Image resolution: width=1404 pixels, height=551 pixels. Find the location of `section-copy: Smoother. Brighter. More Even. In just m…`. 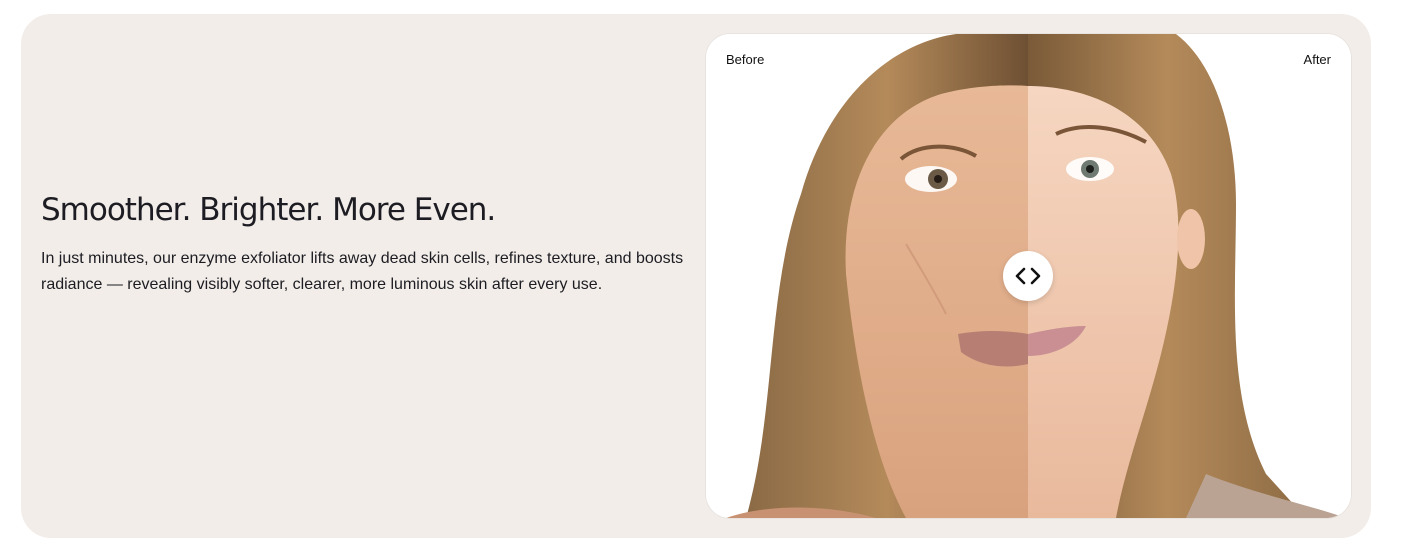

section-copy: Smoother. Brighter. More Even. In just m… is located at coordinates (371, 245).